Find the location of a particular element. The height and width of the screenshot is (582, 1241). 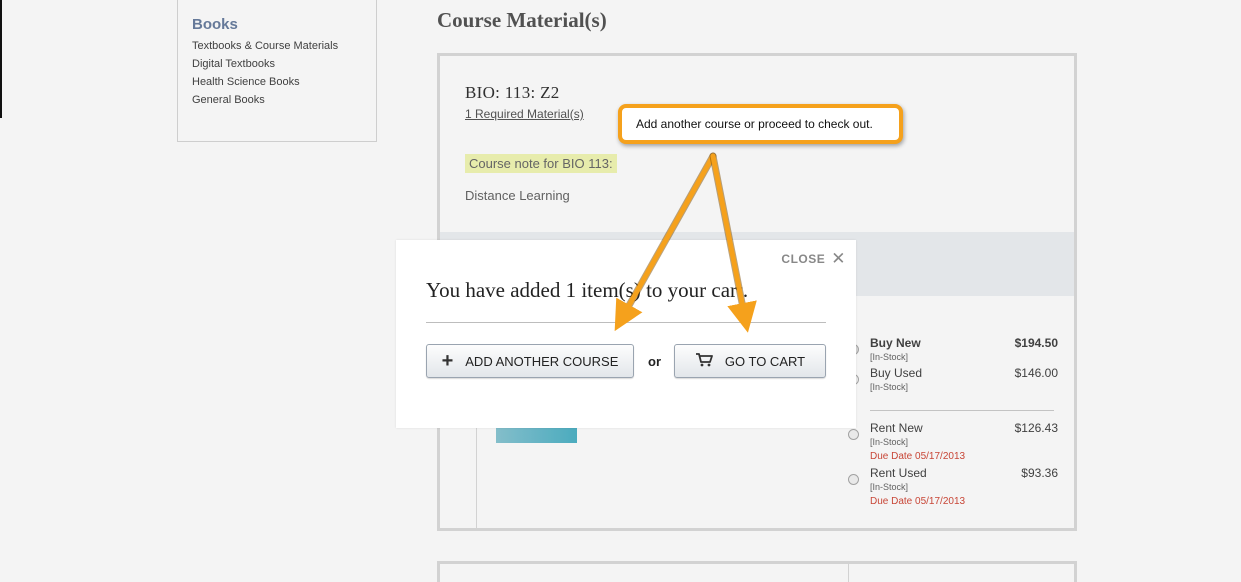

go-to-cart-button: GO TO CART is located at coordinates (750, 361).